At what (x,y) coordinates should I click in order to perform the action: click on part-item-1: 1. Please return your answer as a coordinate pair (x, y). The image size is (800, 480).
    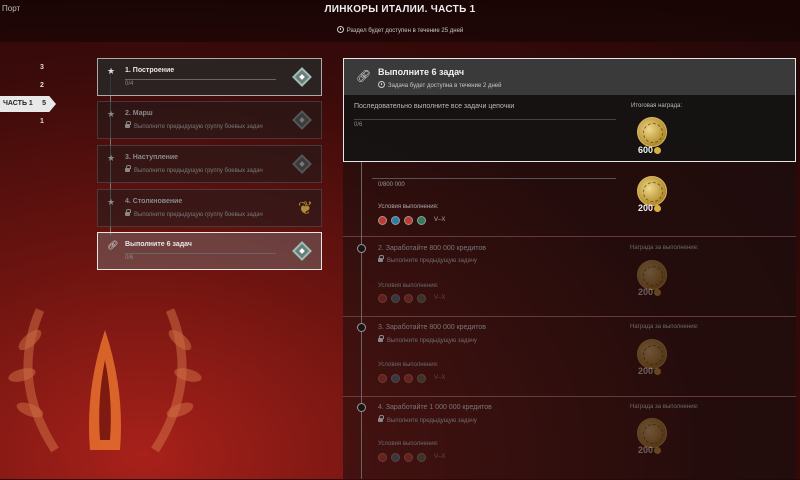
    Looking at the image, I should click on (42, 121).